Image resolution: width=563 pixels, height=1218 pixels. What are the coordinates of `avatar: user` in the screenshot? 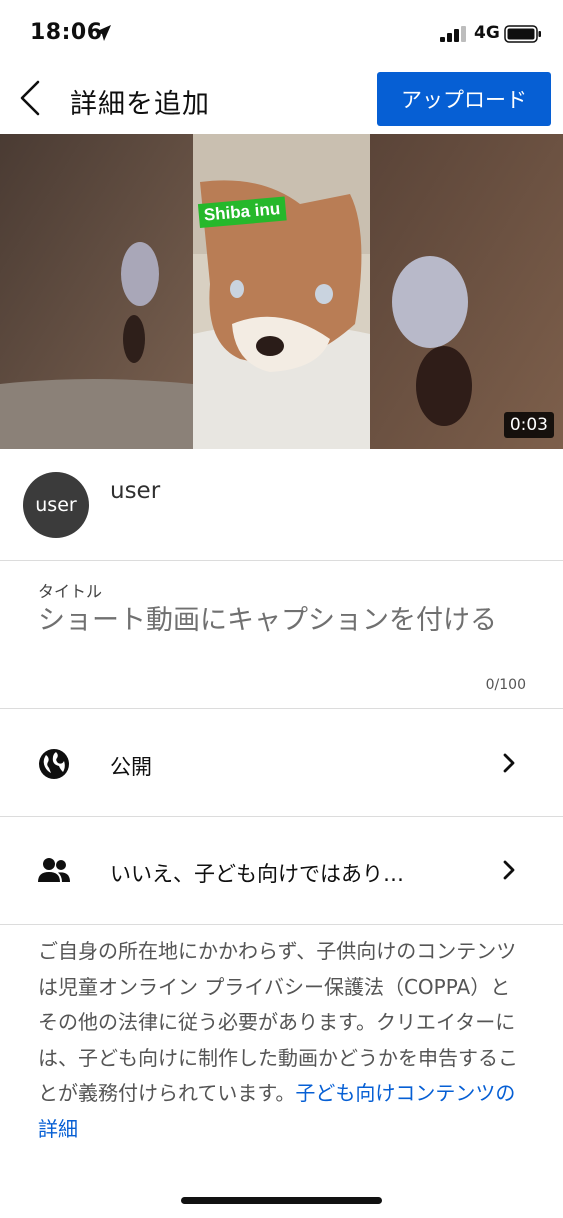 It's located at (56, 505).